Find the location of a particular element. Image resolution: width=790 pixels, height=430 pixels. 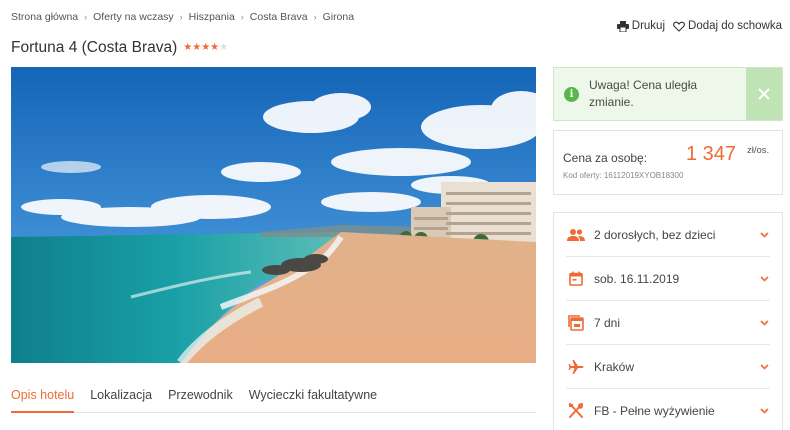

offer-code: Kod oferty: 16112019XYOB18300 is located at coordinates (623, 175).